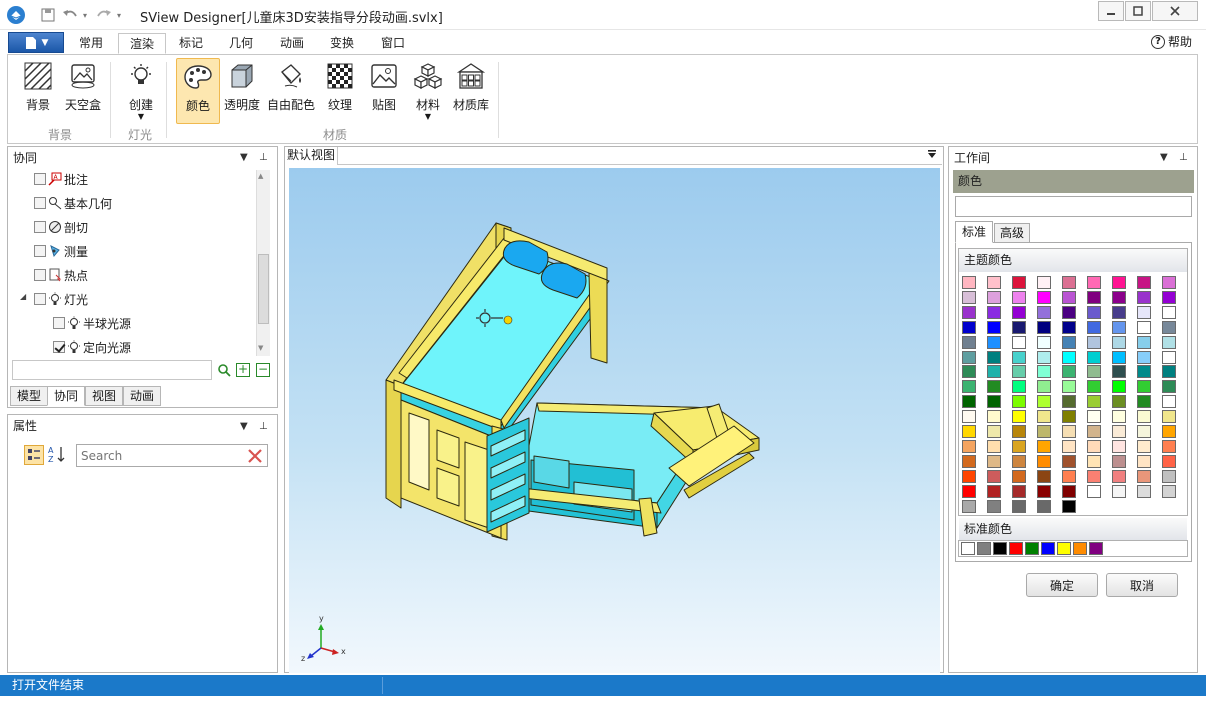 The image size is (1206, 701). What do you see at coordinates (471, 91) in the screenshot?
I see `material-library-button: 材质库` at bounding box center [471, 91].